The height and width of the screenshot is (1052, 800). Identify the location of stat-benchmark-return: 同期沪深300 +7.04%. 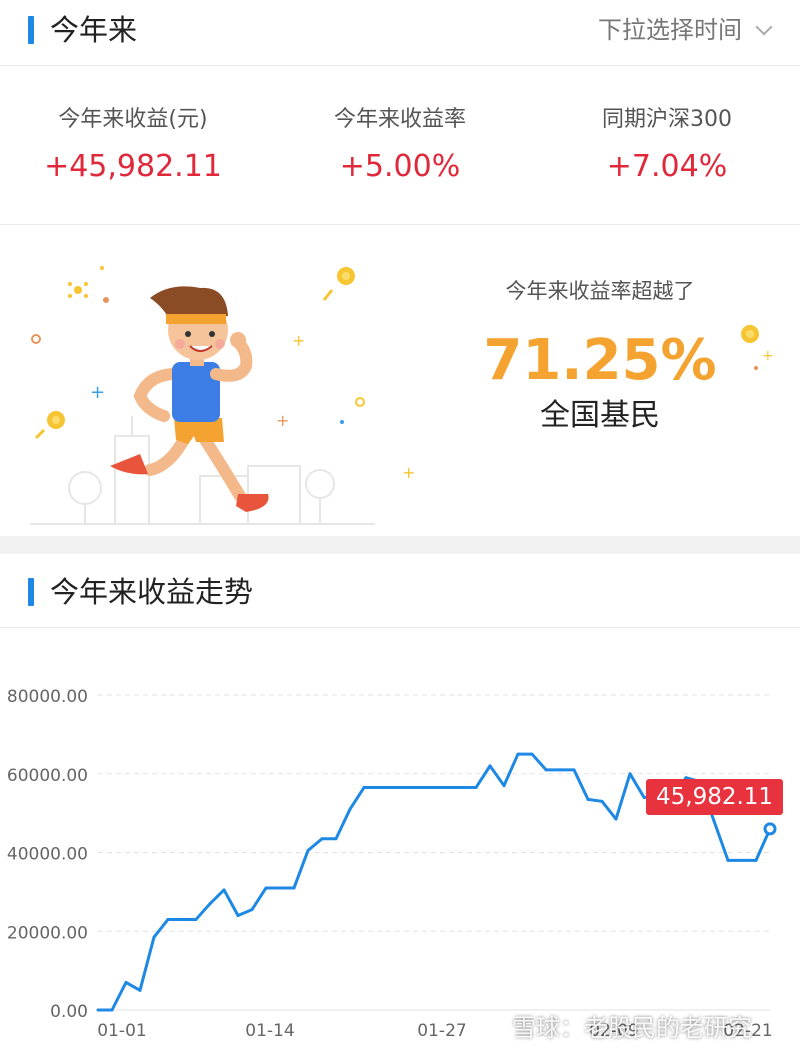
(667, 146).